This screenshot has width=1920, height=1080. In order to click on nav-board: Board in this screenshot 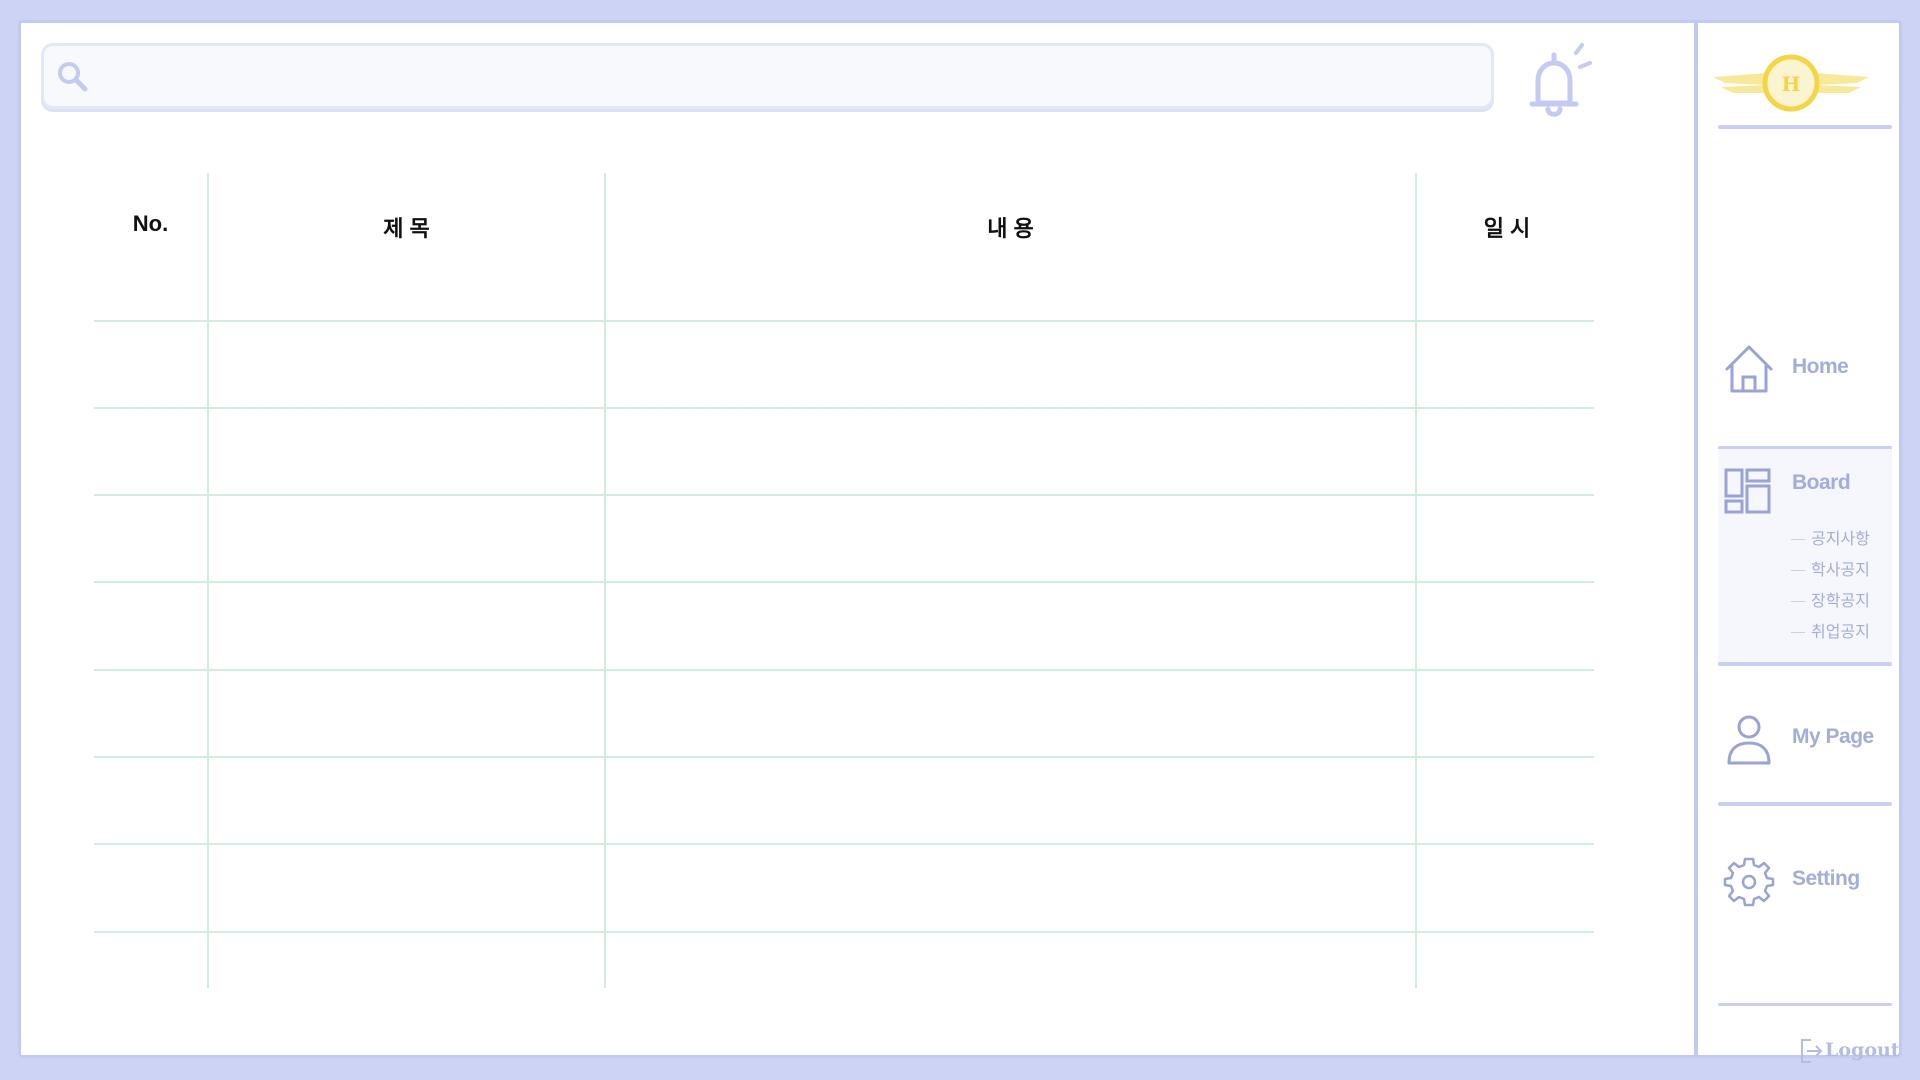, I will do `click(1806, 488)`.